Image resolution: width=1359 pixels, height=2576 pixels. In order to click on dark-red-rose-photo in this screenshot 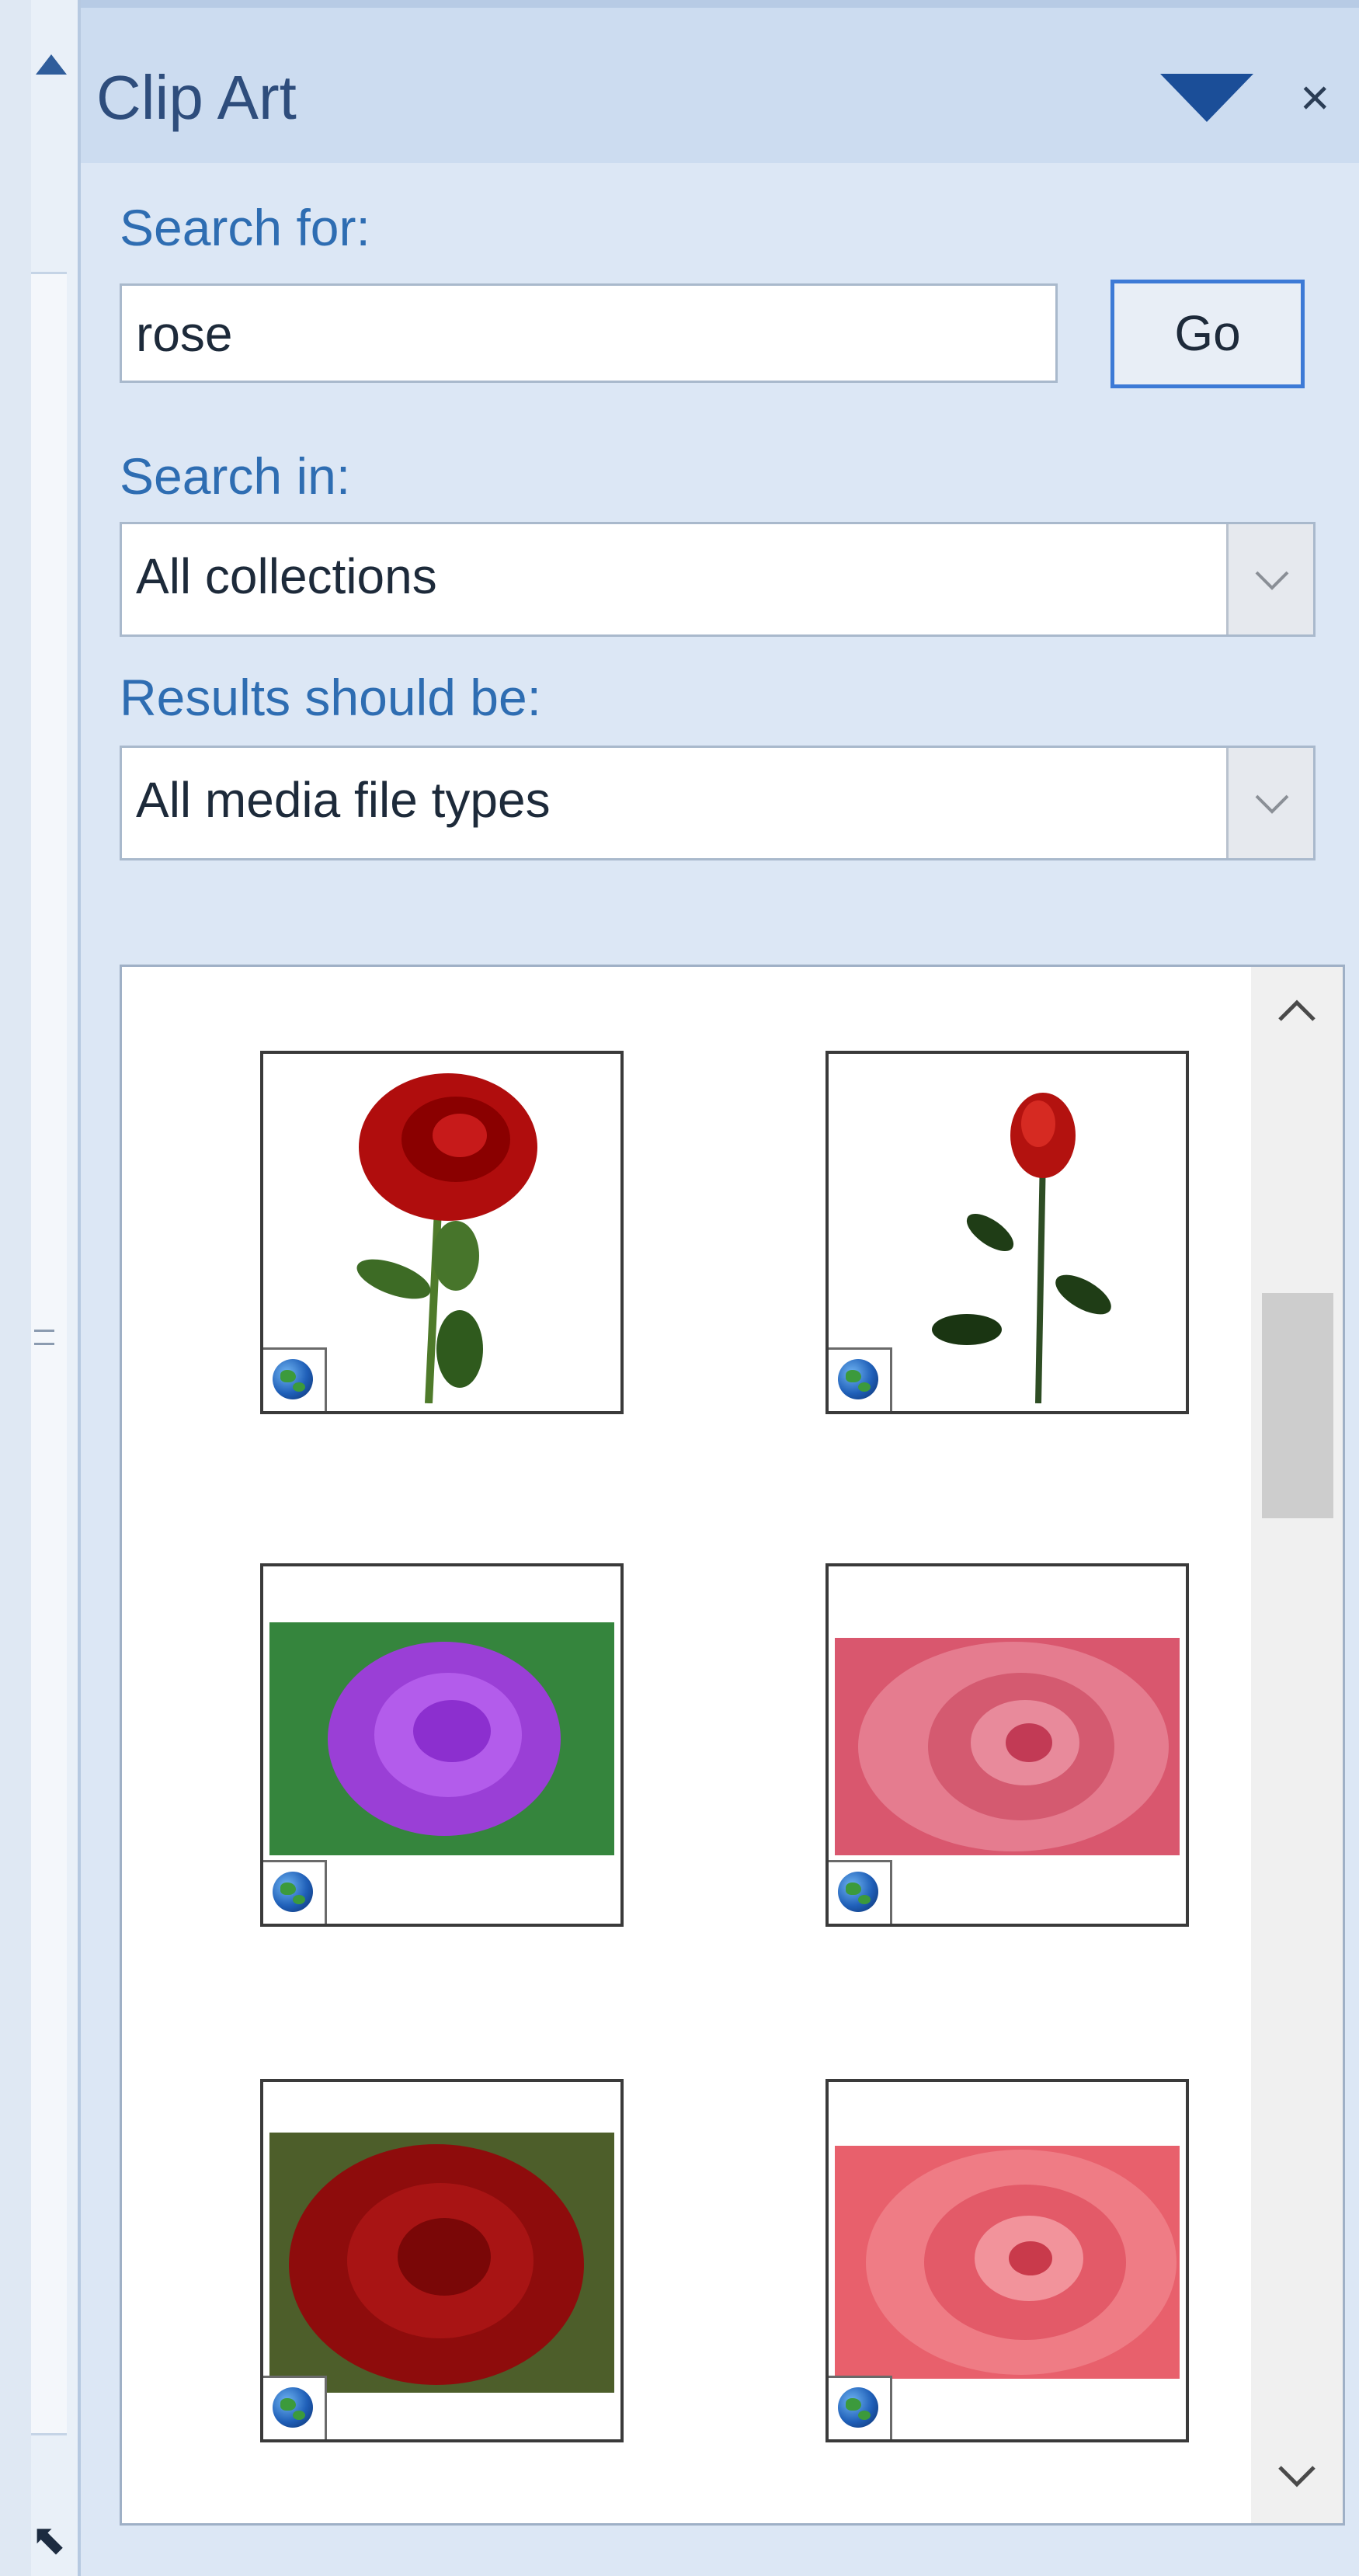, I will do `click(441, 2263)`.